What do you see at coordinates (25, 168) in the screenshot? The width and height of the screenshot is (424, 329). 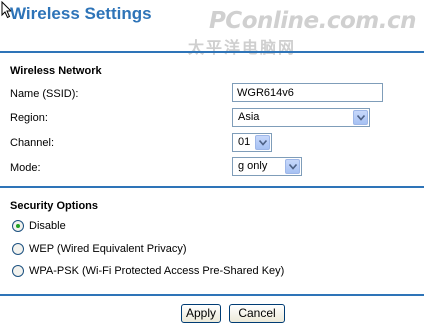 I see `mode-label: Mode:` at bounding box center [25, 168].